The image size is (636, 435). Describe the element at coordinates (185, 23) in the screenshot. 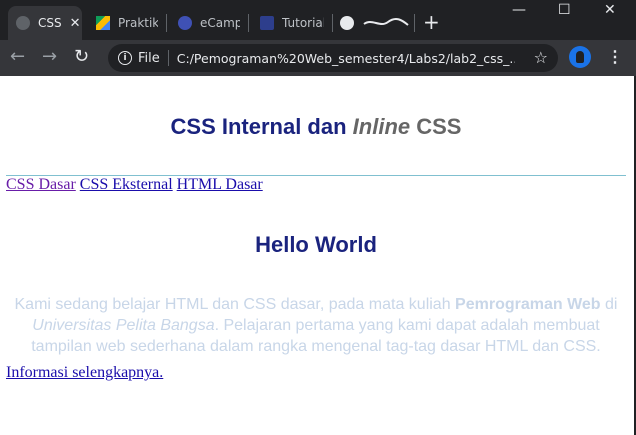

I see `ecampus-icon` at that location.